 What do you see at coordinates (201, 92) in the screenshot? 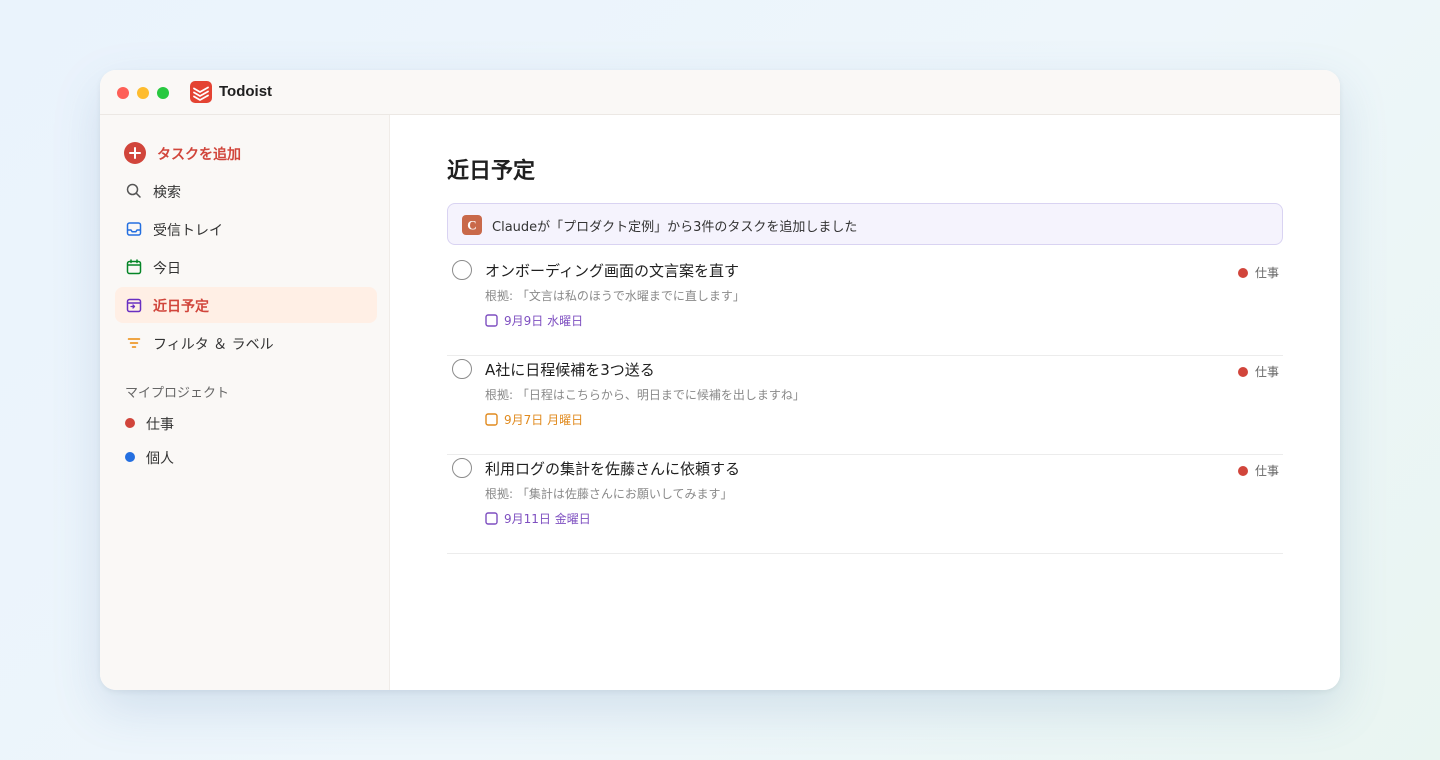
I see `todoist-logo-icon` at bounding box center [201, 92].